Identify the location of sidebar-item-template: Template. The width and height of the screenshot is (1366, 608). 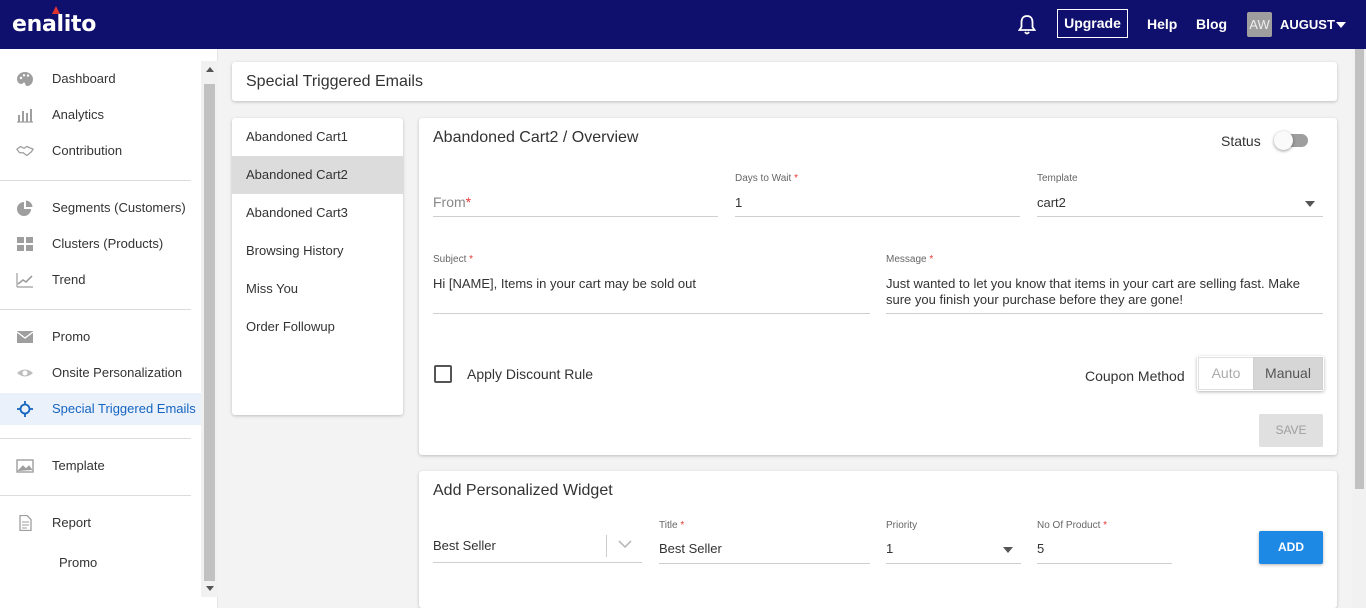
(100, 466).